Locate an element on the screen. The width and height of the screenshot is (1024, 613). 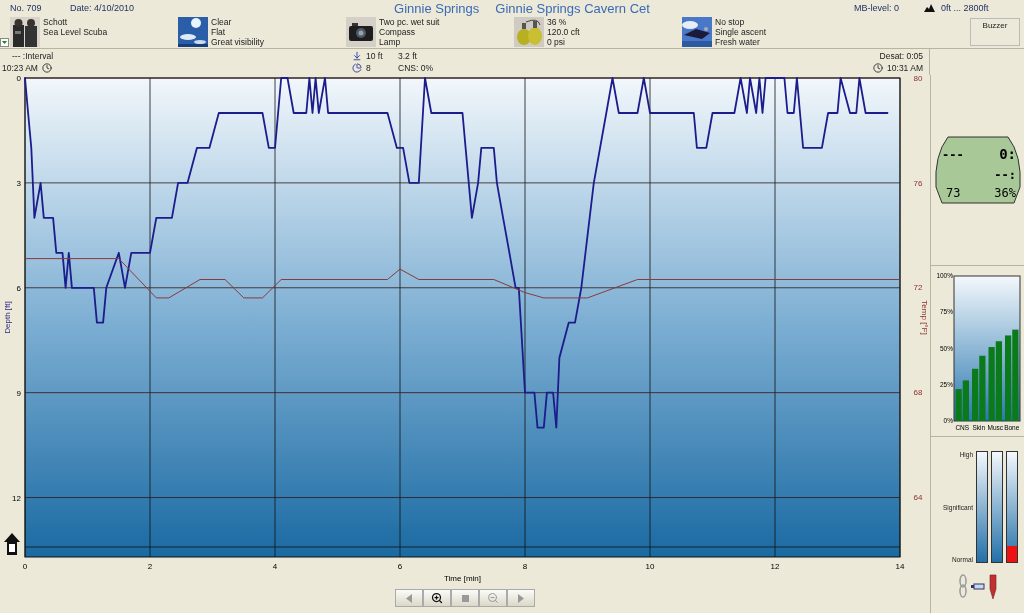
axis-tick-label: 64 is located at coordinates (918, 497).